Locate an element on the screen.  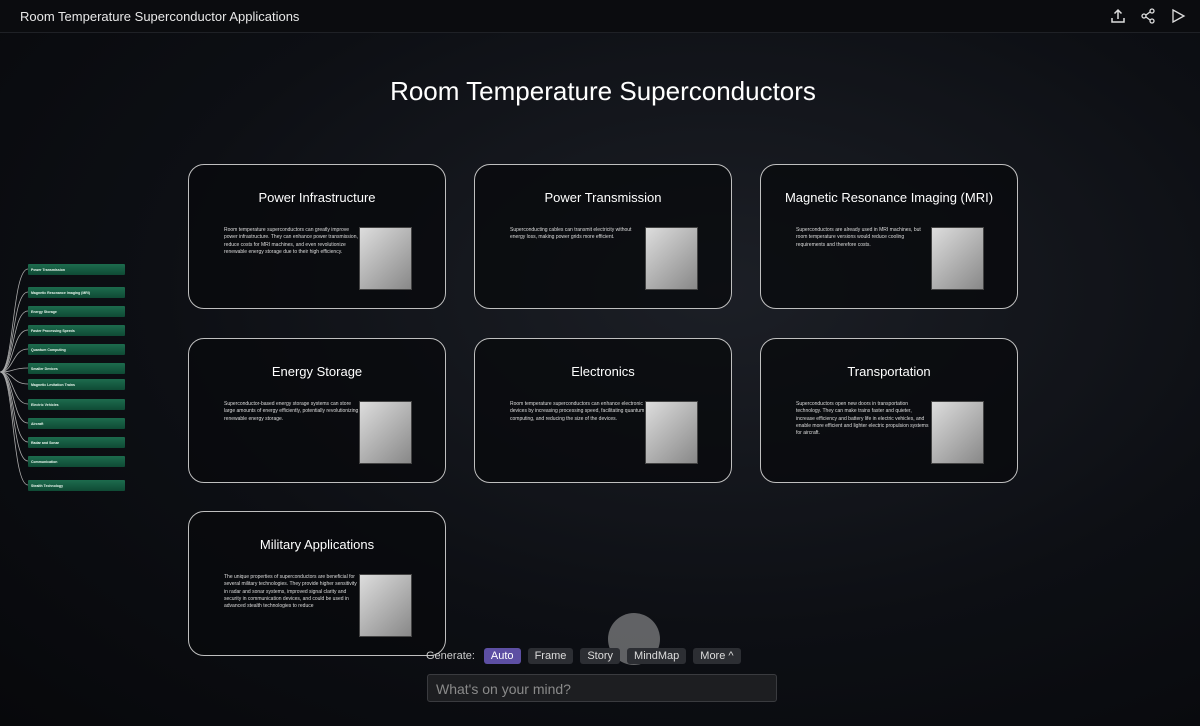
share-icon is located at coordinates (1148, 16).